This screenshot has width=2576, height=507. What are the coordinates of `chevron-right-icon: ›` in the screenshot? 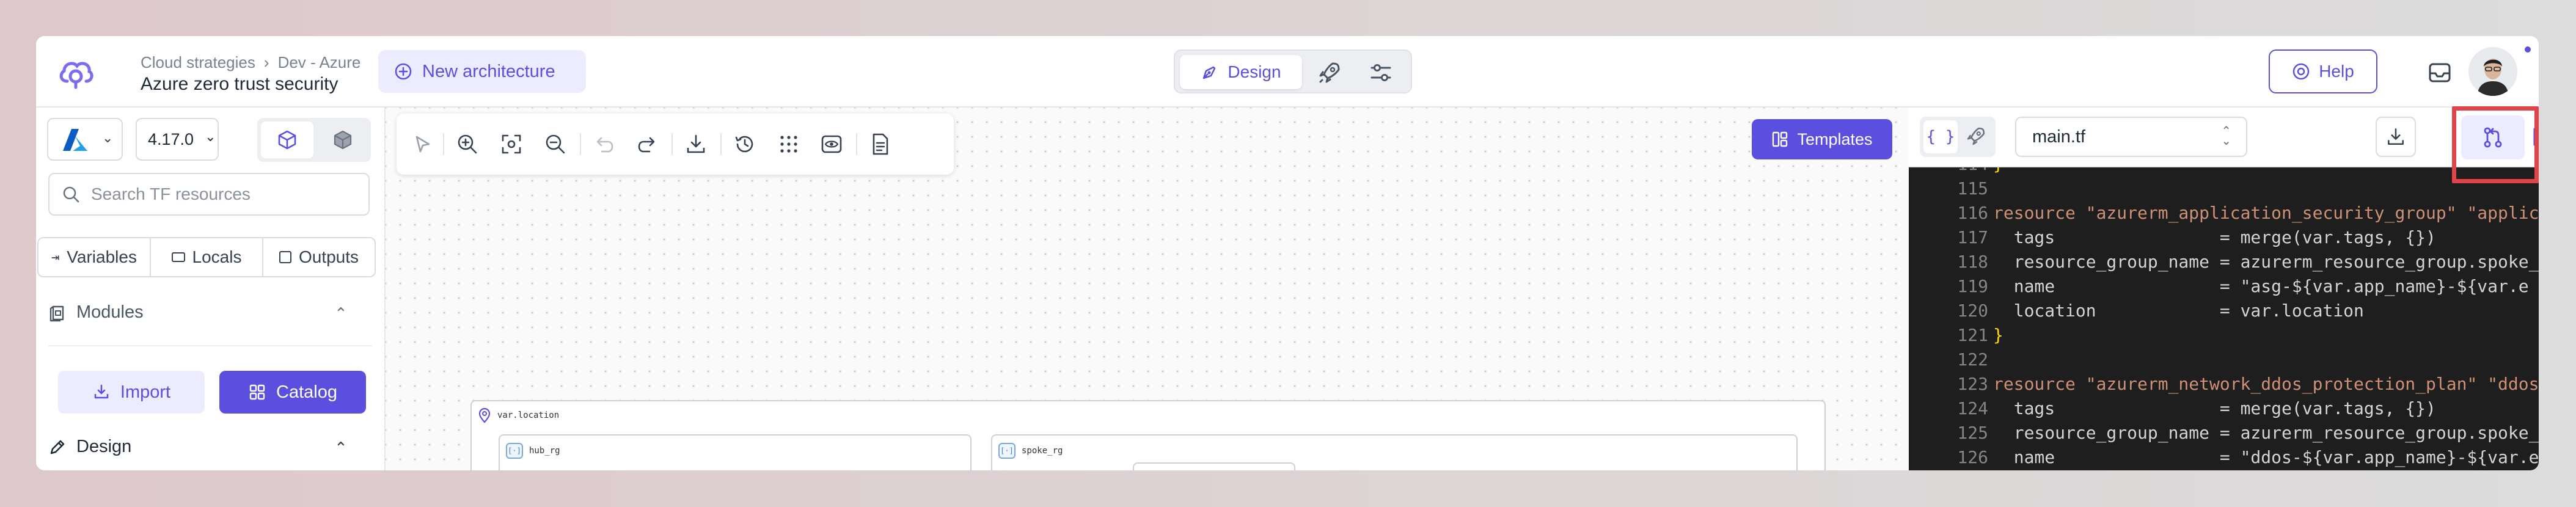 It's located at (266, 62).